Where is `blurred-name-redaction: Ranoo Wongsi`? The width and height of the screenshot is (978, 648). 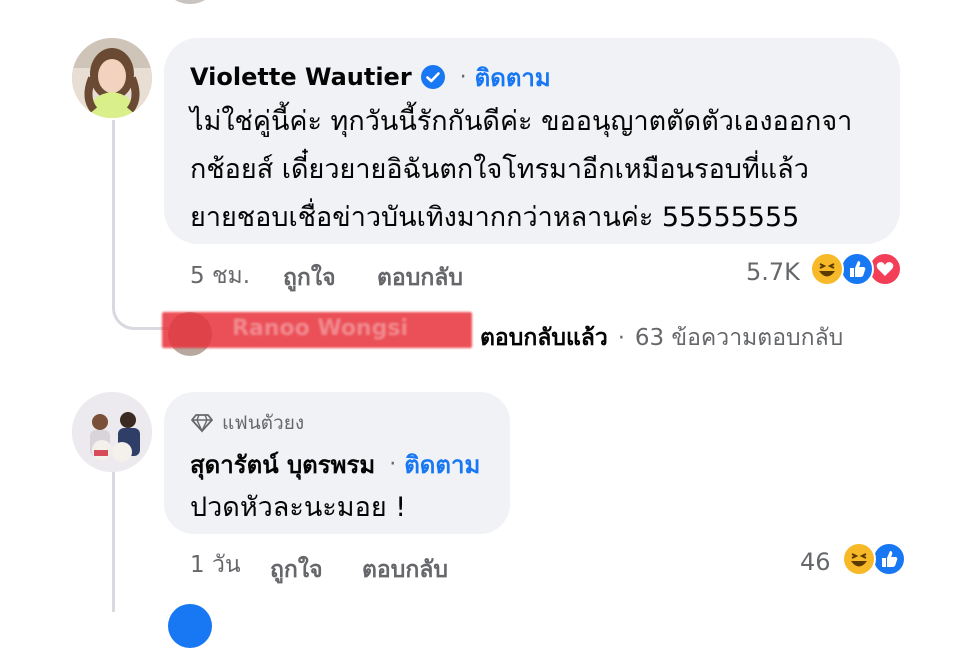 blurred-name-redaction: Ranoo Wongsi is located at coordinates (317, 330).